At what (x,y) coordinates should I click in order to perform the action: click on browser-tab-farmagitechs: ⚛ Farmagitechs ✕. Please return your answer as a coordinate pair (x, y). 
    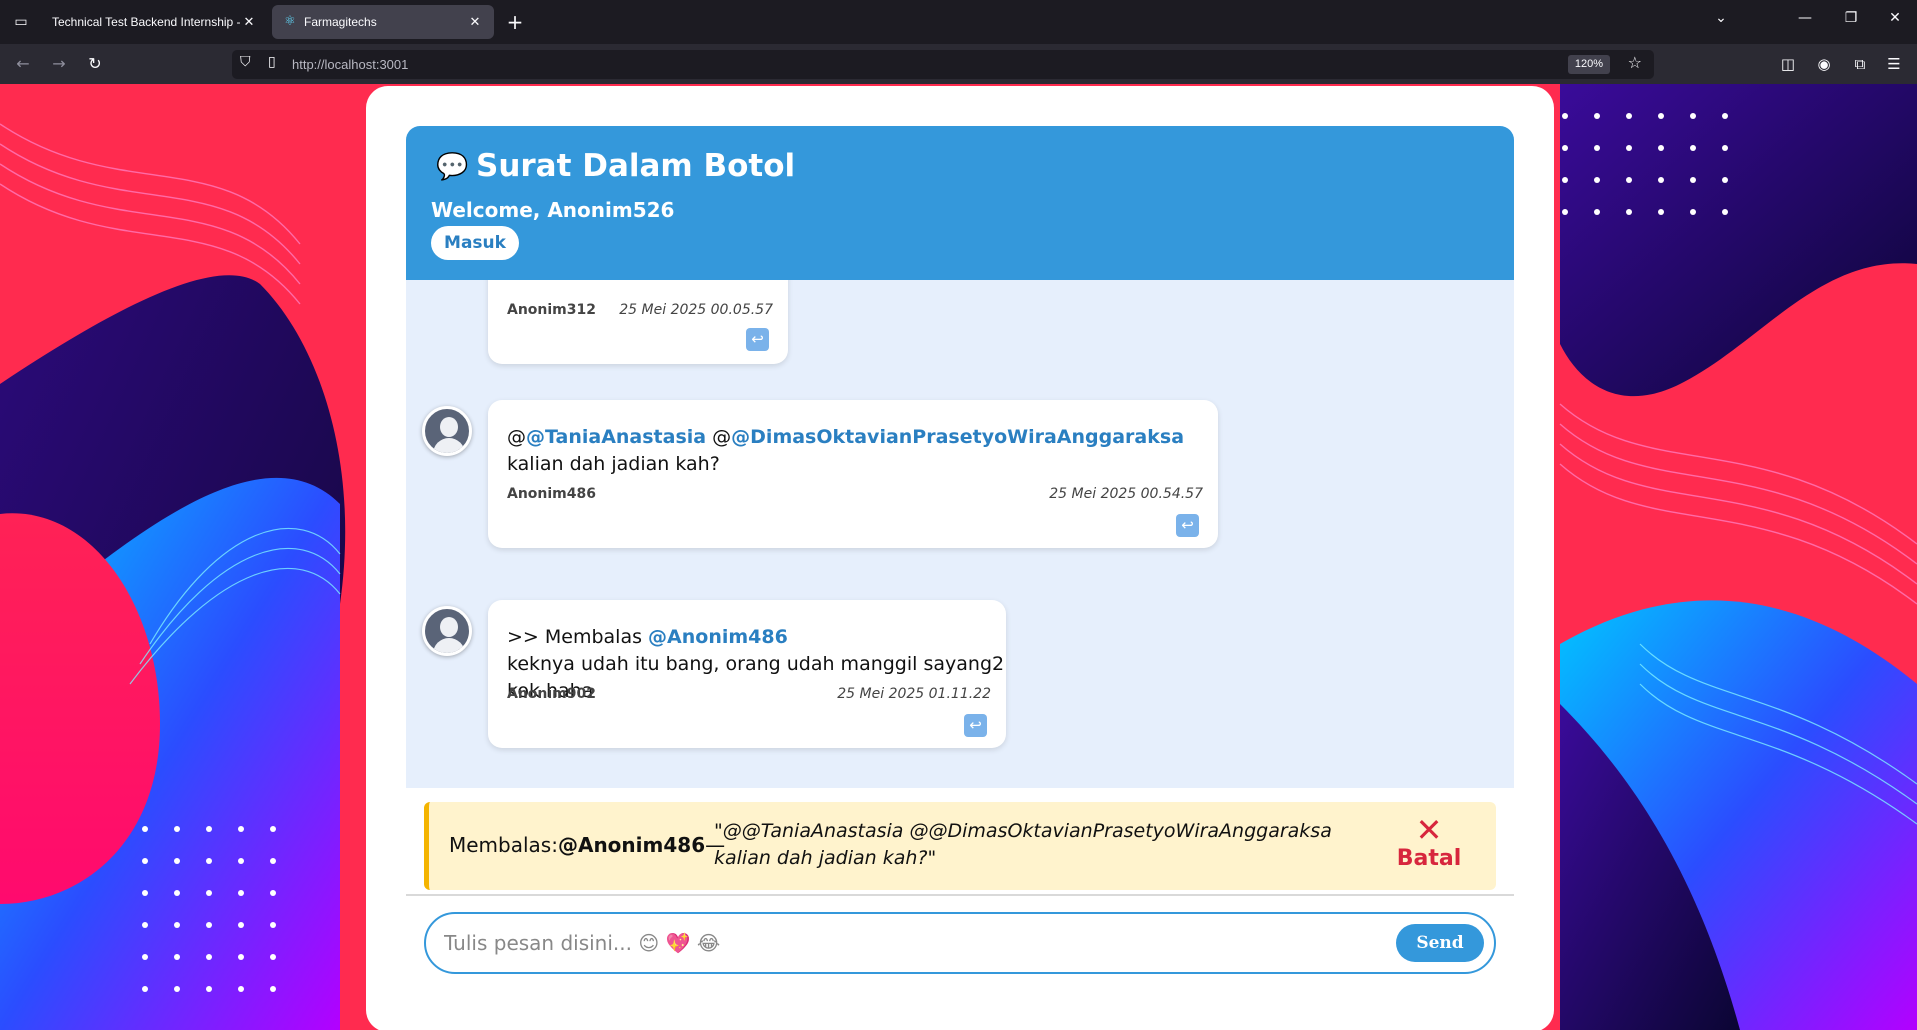
    Looking at the image, I should click on (383, 22).